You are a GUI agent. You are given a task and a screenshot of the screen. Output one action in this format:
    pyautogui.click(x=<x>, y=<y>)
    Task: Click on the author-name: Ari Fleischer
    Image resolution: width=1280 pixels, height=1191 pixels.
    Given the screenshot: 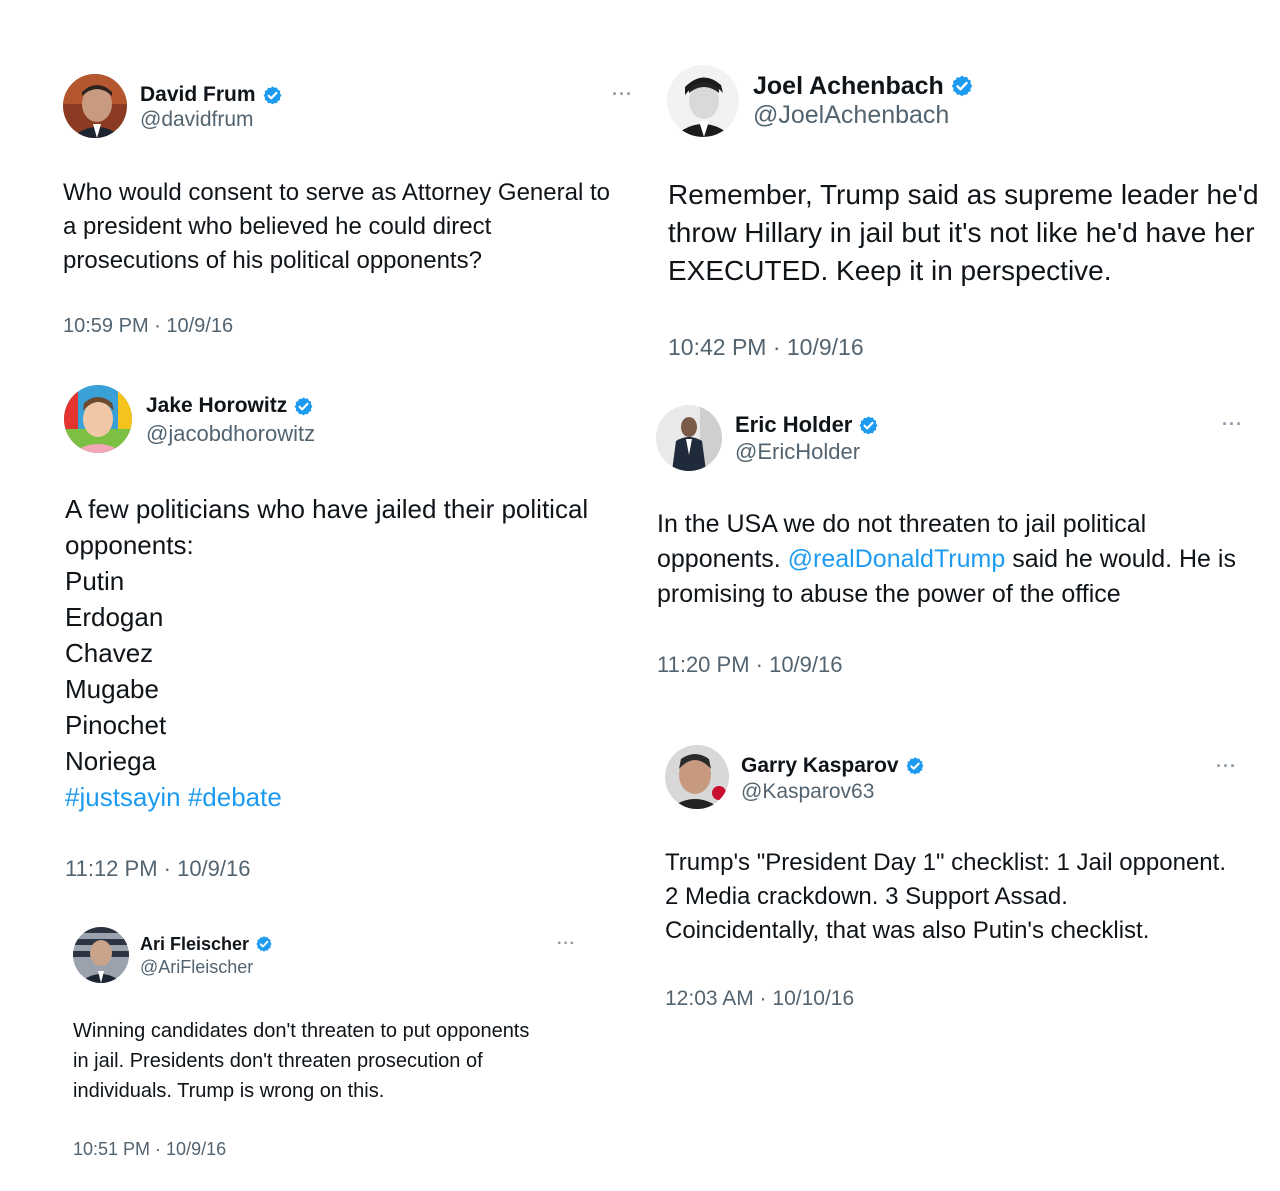 What is the action you would take?
    pyautogui.click(x=194, y=944)
    